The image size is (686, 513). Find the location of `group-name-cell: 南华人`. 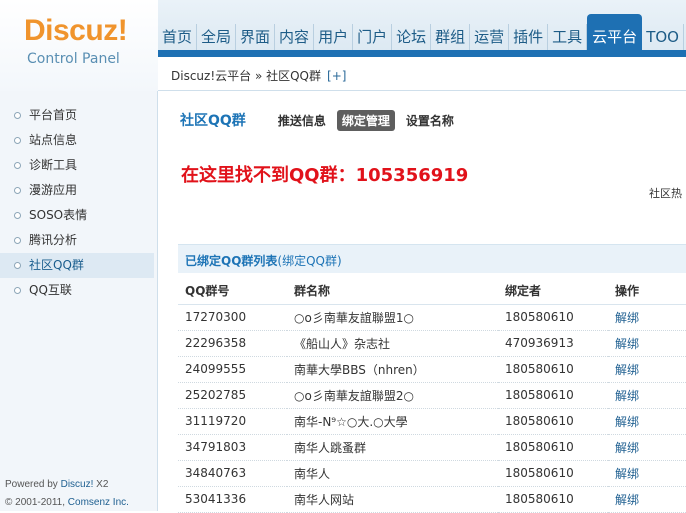

group-name-cell: 南华人 is located at coordinates (392, 473).